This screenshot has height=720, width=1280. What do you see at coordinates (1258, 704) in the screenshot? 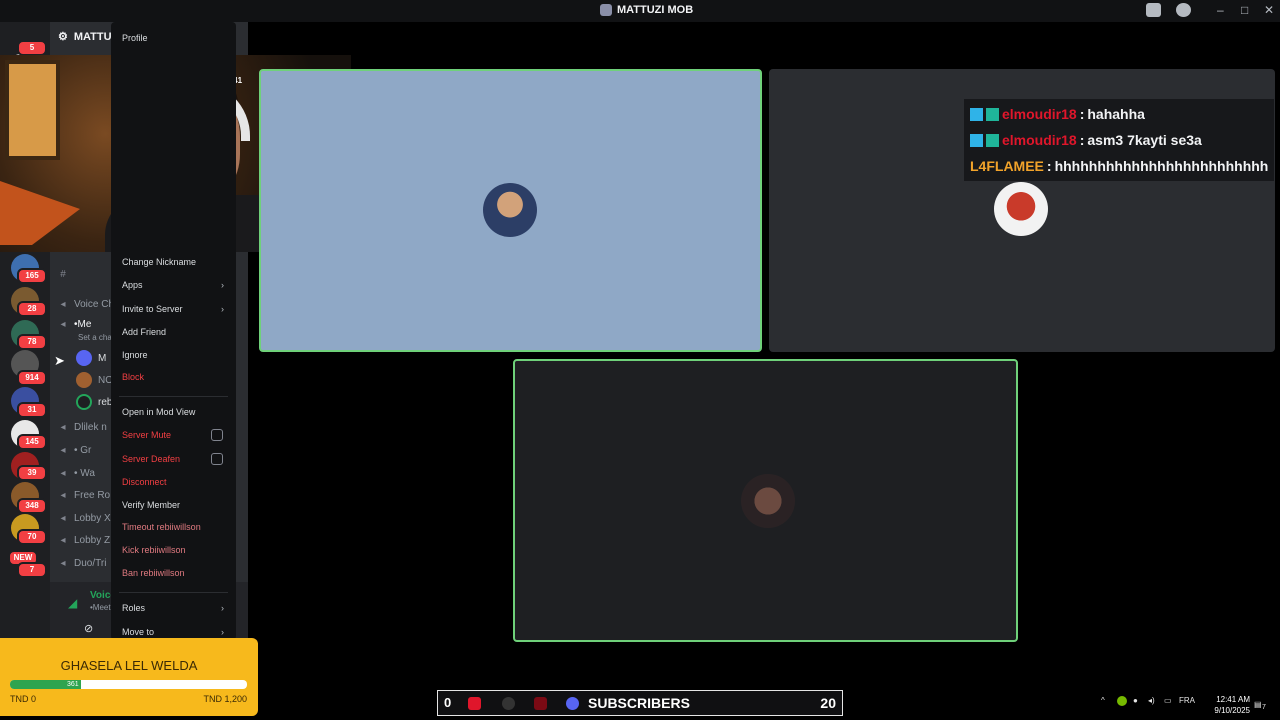
I see `notification-icon: ▤` at bounding box center [1258, 704].